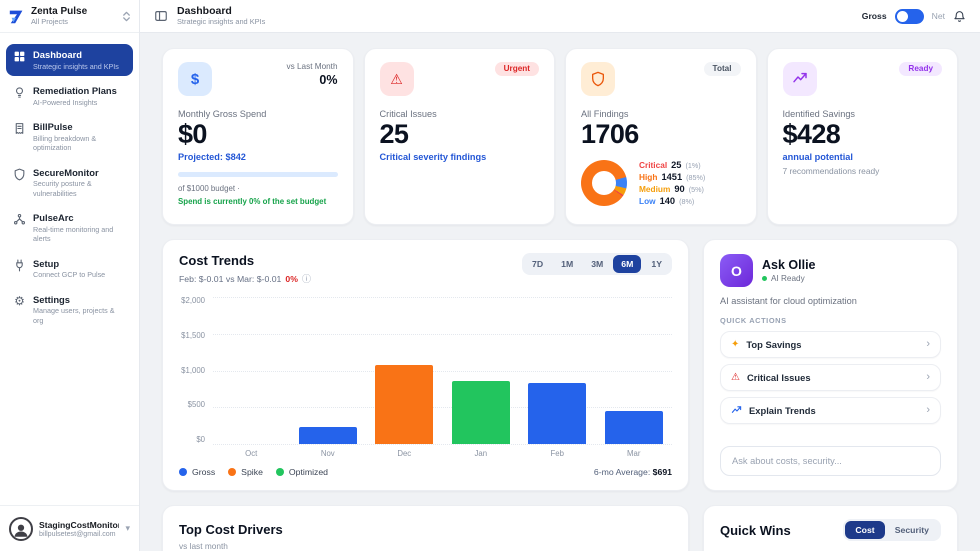 The image size is (980, 551). What do you see at coordinates (69, 60) in the screenshot?
I see `sidebar-item-dashboard: Dashboard Strategic insights and KPIs` at bounding box center [69, 60].